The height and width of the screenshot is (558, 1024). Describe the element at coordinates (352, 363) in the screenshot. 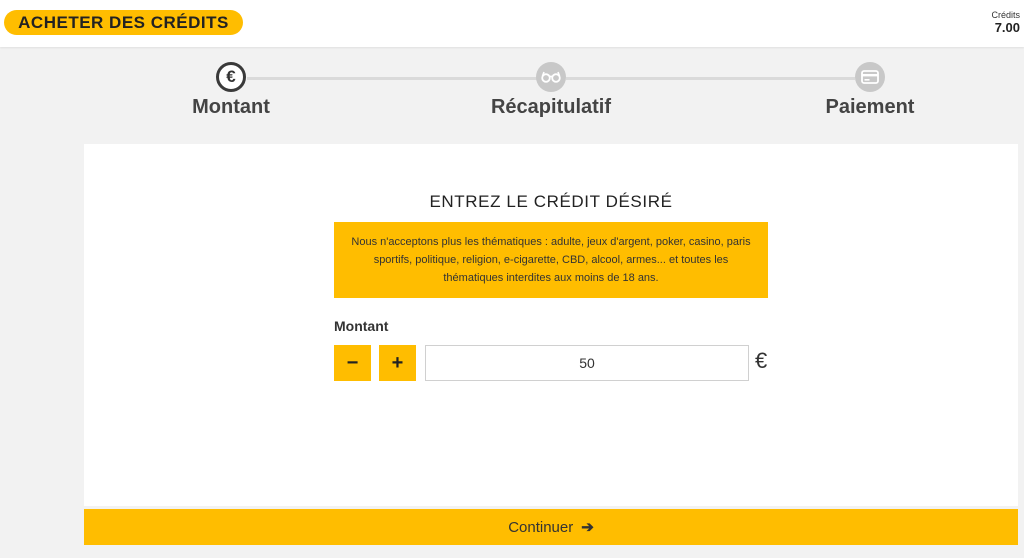

I see `decrement-button: −` at that location.